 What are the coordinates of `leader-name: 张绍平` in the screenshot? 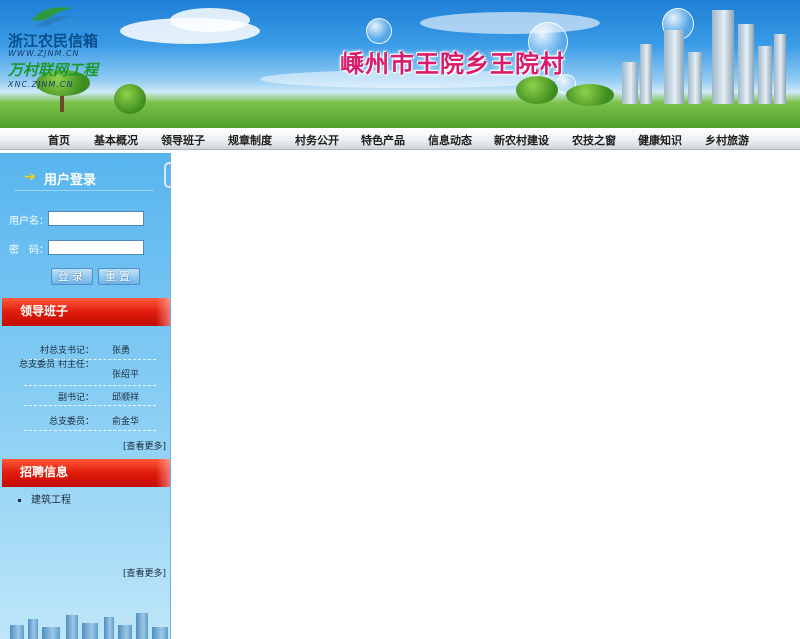 It's located at (126, 375).